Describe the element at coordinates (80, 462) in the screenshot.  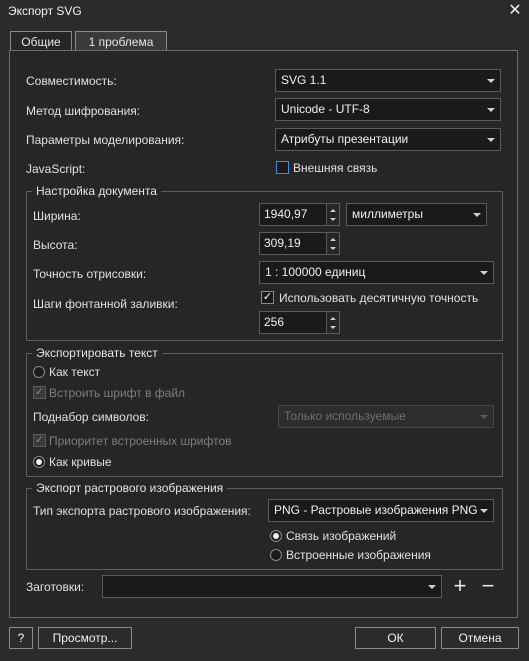
I see `as-curves-label: Как кривые` at that location.